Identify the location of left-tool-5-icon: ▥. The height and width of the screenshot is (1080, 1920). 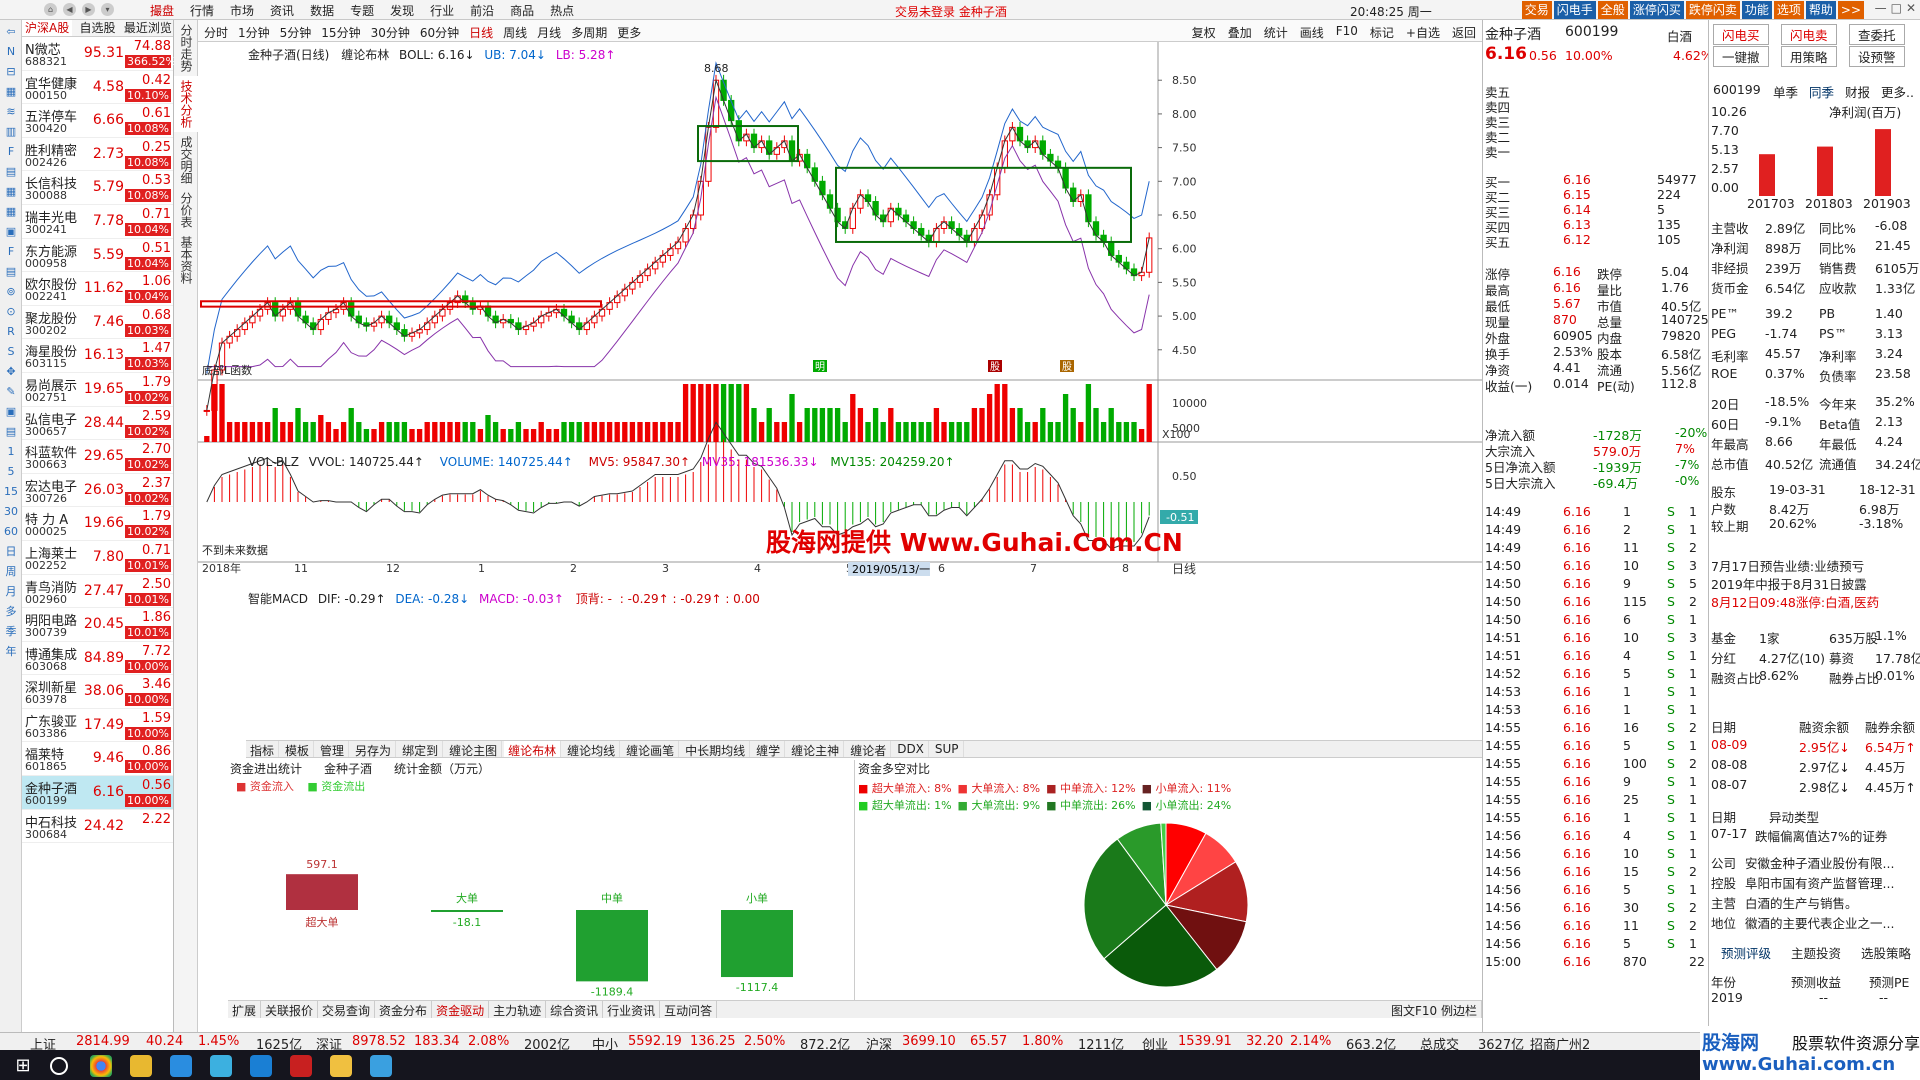
(11, 132).